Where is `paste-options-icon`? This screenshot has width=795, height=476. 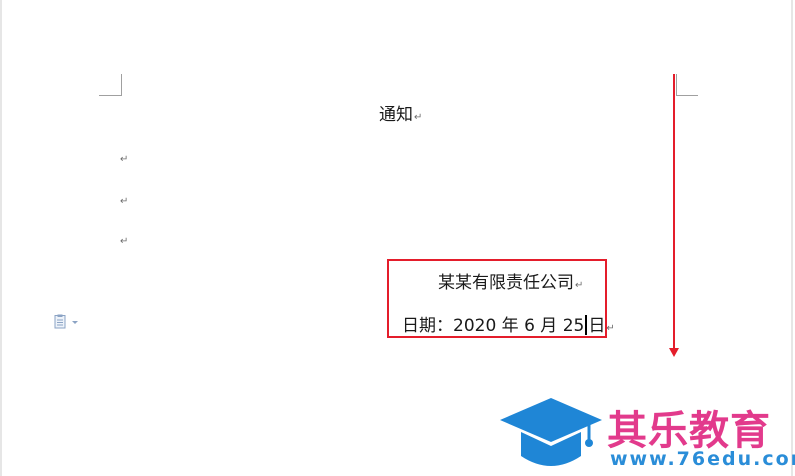
paste-options-icon is located at coordinates (66, 321).